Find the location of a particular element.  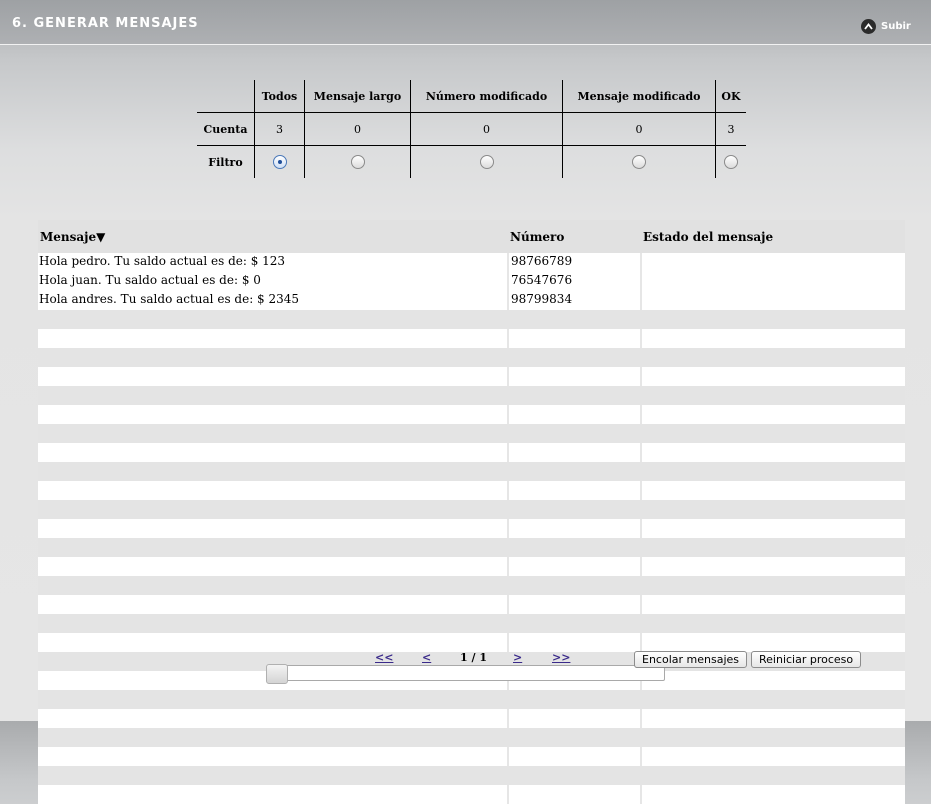

pager-prev-wrap: < is located at coordinates (426, 657).